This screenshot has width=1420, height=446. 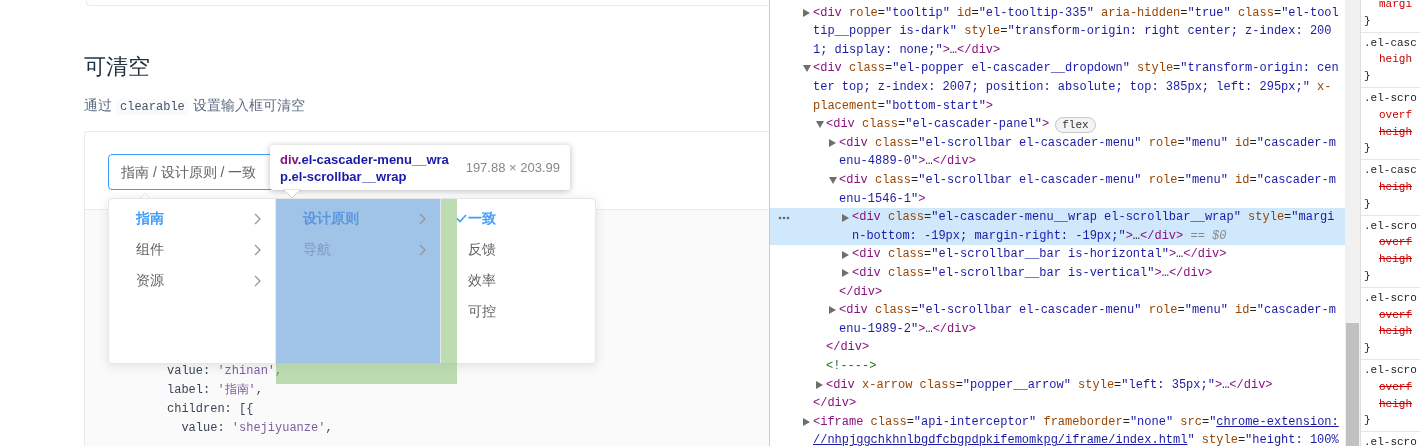 What do you see at coordinates (1395, 6) in the screenshot?
I see `css-property: margi` at bounding box center [1395, 6].